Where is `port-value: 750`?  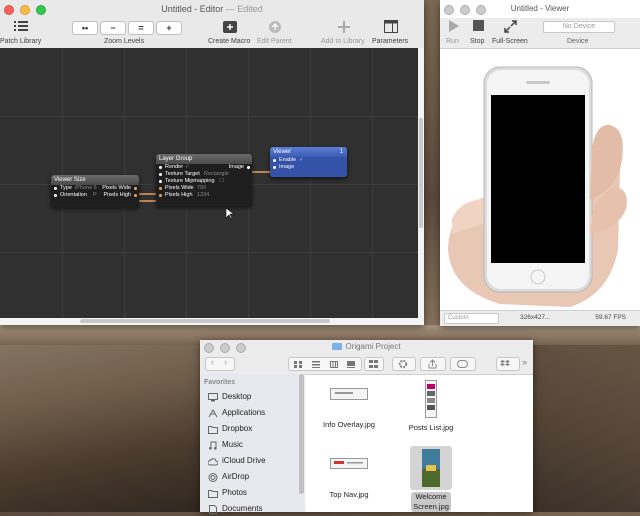 port-value: 750 is located at coordinates (202, 188).